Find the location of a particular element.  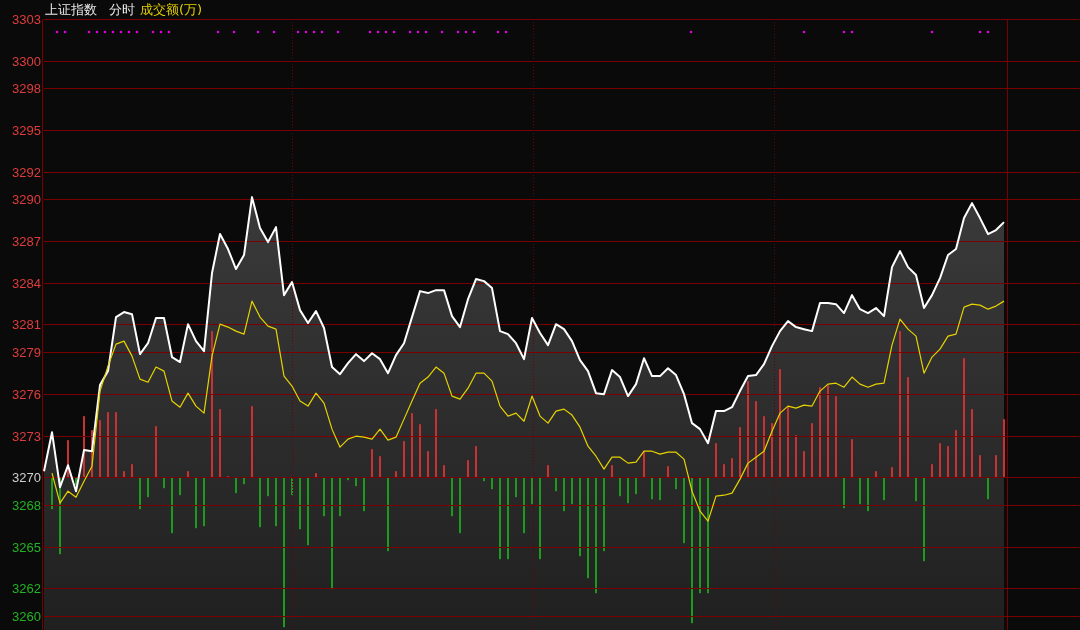

axis-label: 3298 is located at coordinates (26, 89).